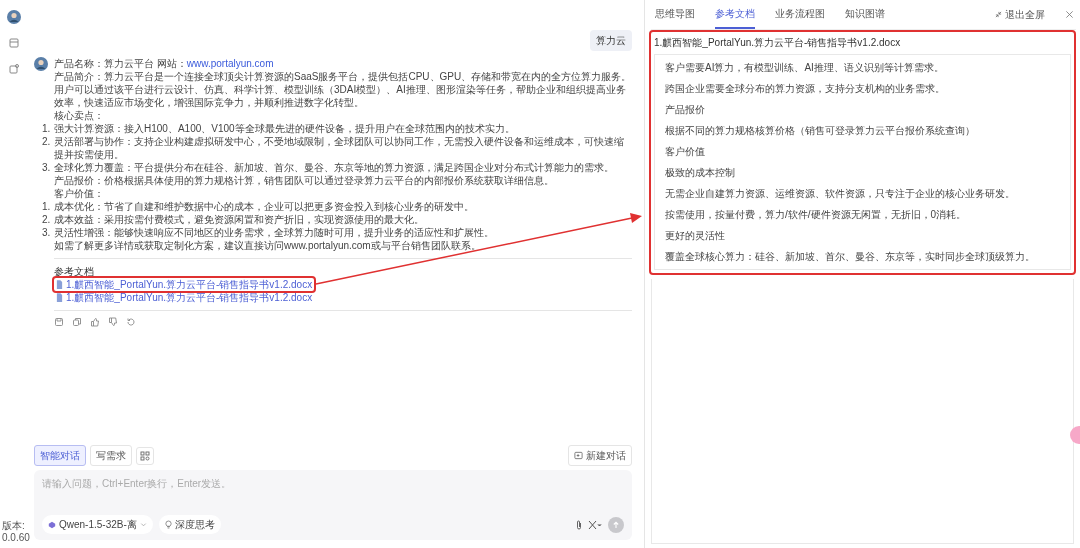 The width and height of the screenshot is (1080, 548). I want to click on new-chat-icon, so click(578, 455).